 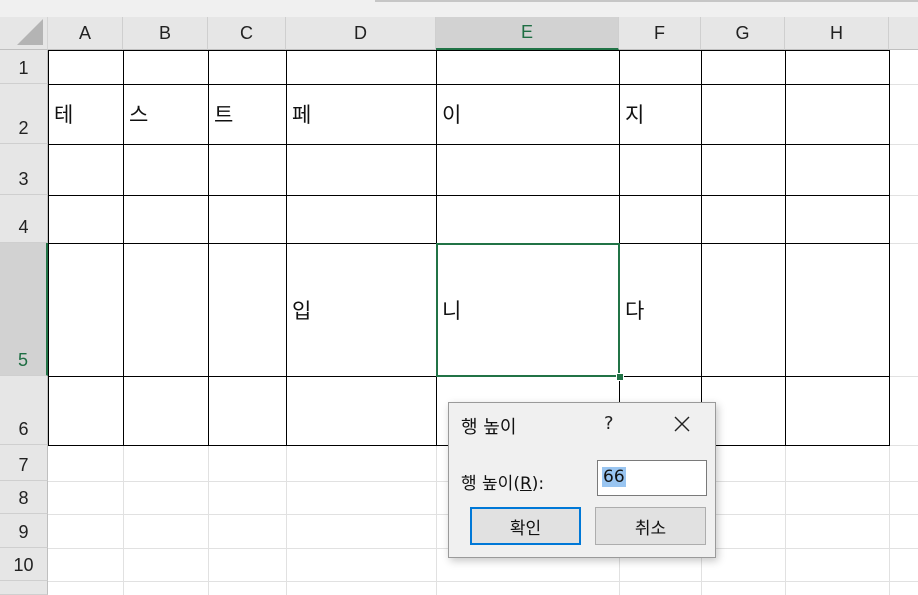 What do you see at coordinates (837, 33) in the screenshot?
I see `column-header-h: H` at bounding box center [837, 33].